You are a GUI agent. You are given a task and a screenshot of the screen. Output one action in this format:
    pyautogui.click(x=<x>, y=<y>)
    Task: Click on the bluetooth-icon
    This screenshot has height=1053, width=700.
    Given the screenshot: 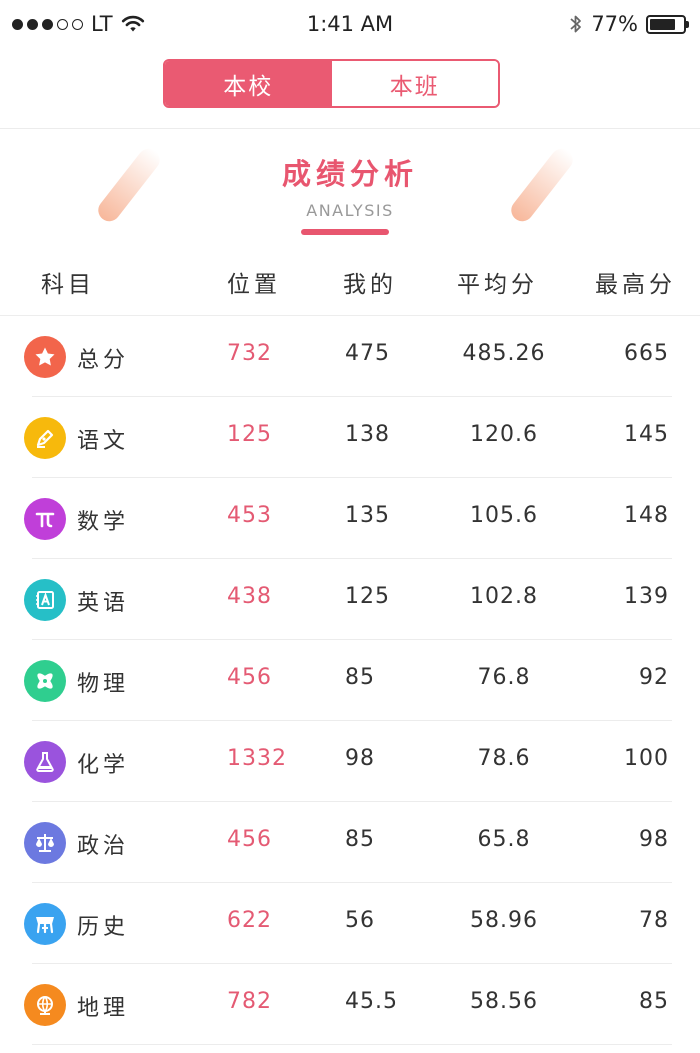 What is the action you would take?
    pyautogui.click(x=576, y=24)
    